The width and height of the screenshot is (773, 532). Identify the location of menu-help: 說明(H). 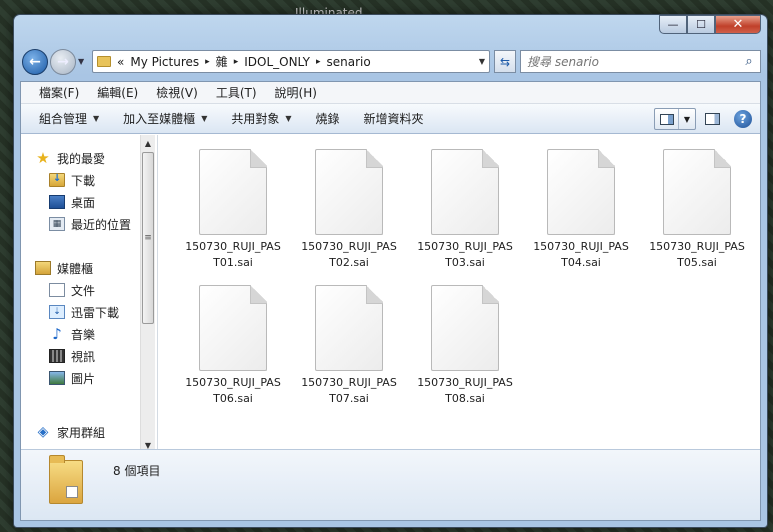
(296, 92).